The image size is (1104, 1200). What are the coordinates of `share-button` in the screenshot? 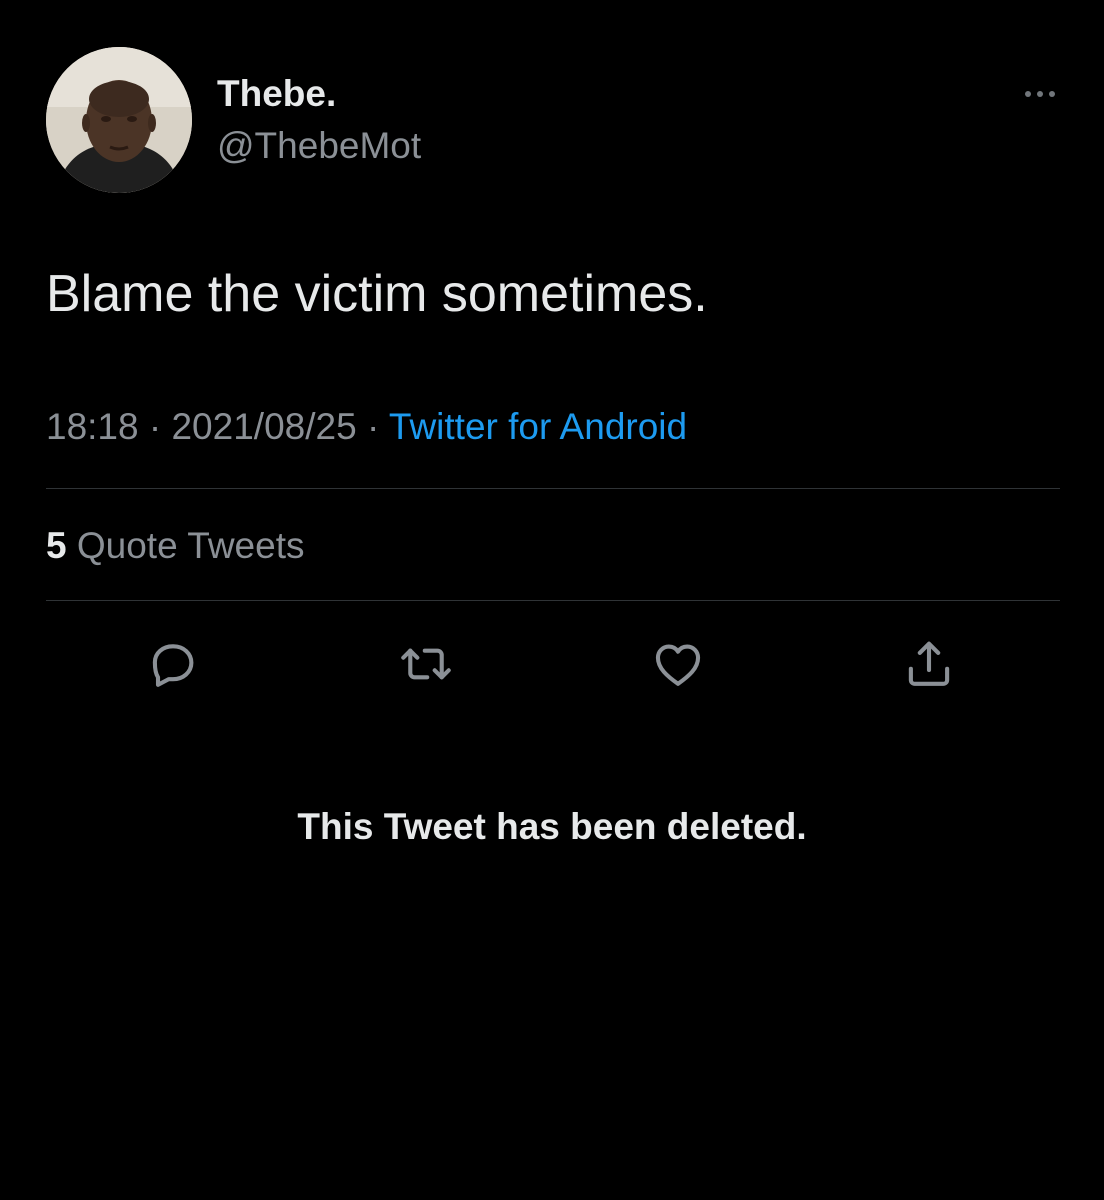 It's located at (929, 664).